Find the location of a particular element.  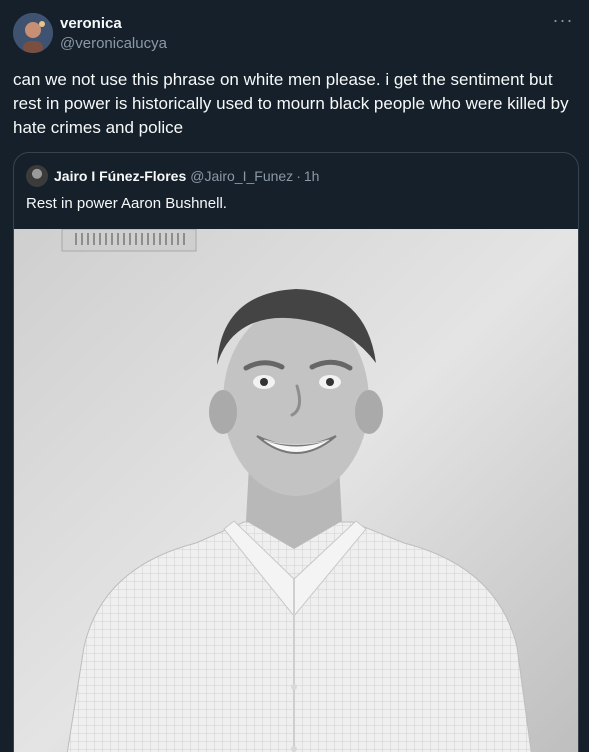

quoted-tweet-text: Rest in power Aaron Bushnell. is located at coordinates (126, 203).